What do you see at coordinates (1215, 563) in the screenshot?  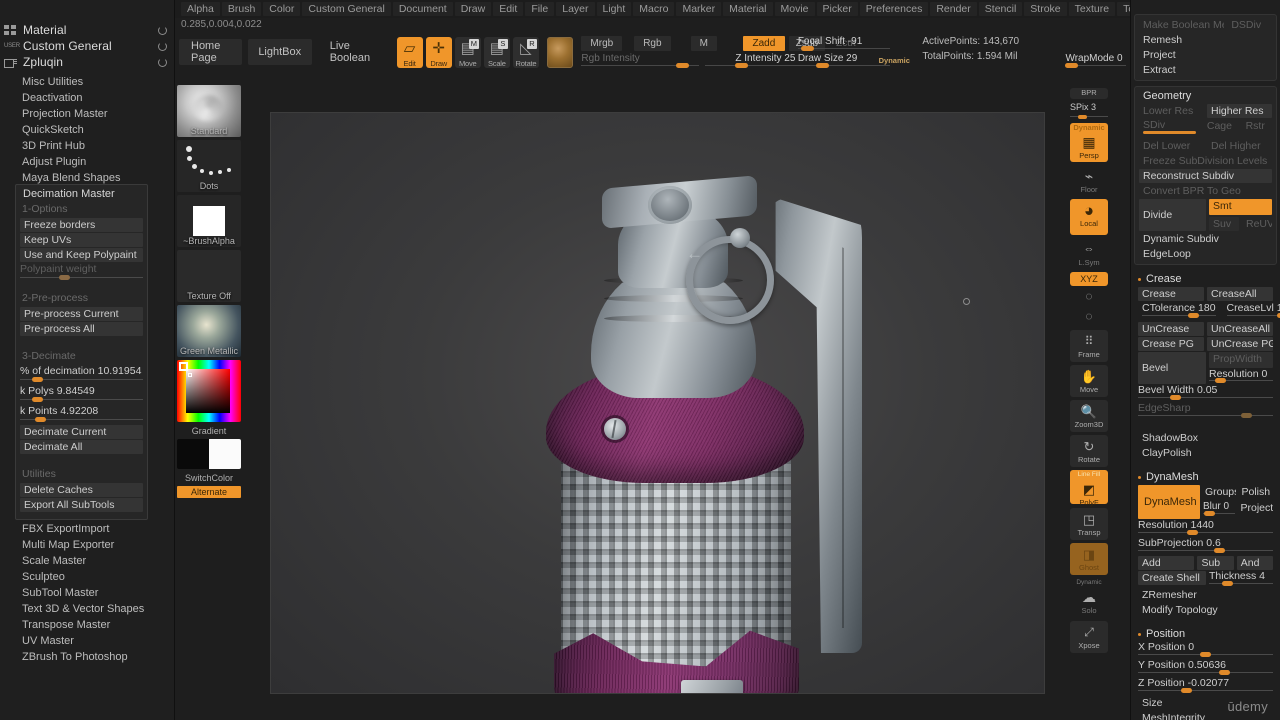 I see `dynamesh-sub-button: Sub` at bounding box center [1215, 563].